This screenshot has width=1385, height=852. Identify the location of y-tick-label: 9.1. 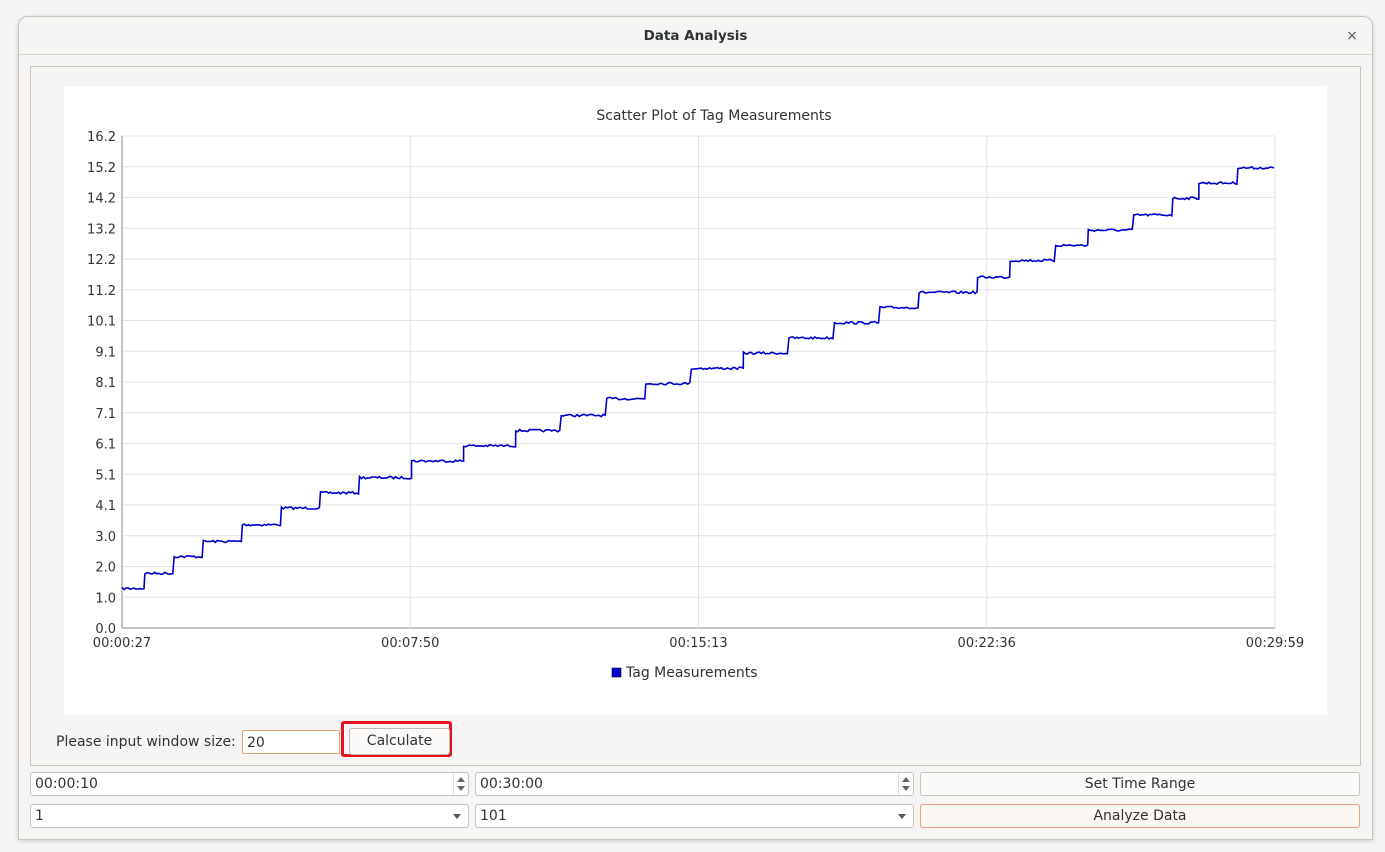
(105, 352).